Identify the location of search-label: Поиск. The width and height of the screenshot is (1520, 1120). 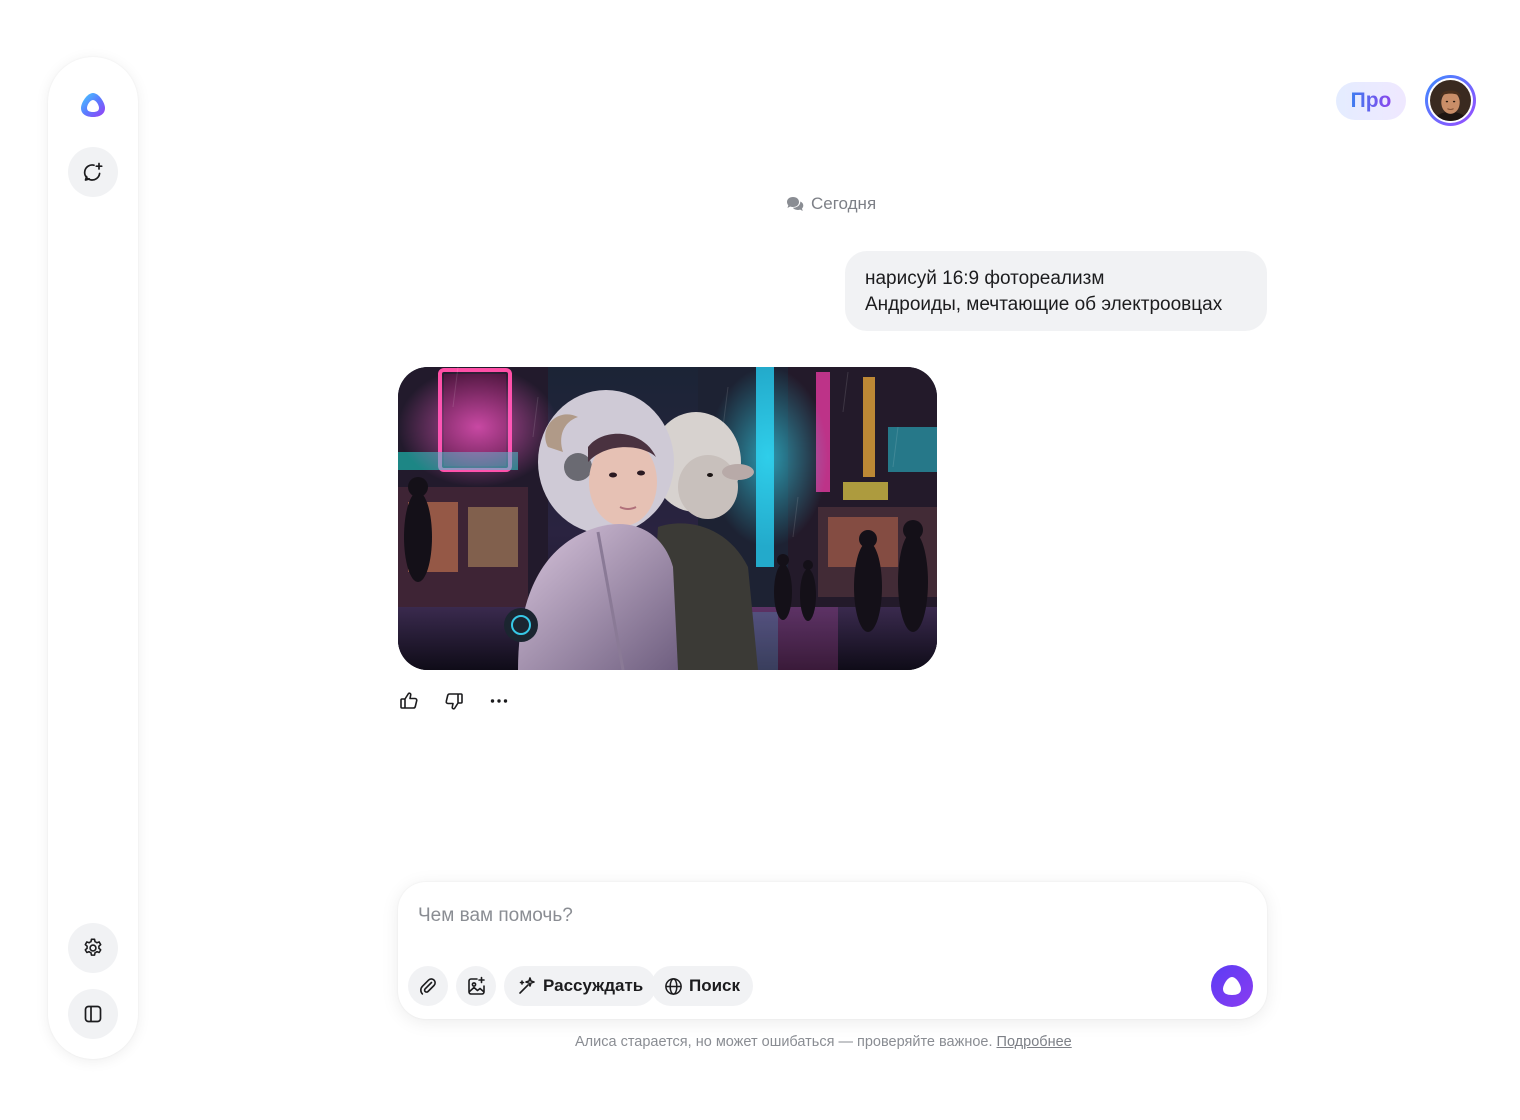
(715, 985).